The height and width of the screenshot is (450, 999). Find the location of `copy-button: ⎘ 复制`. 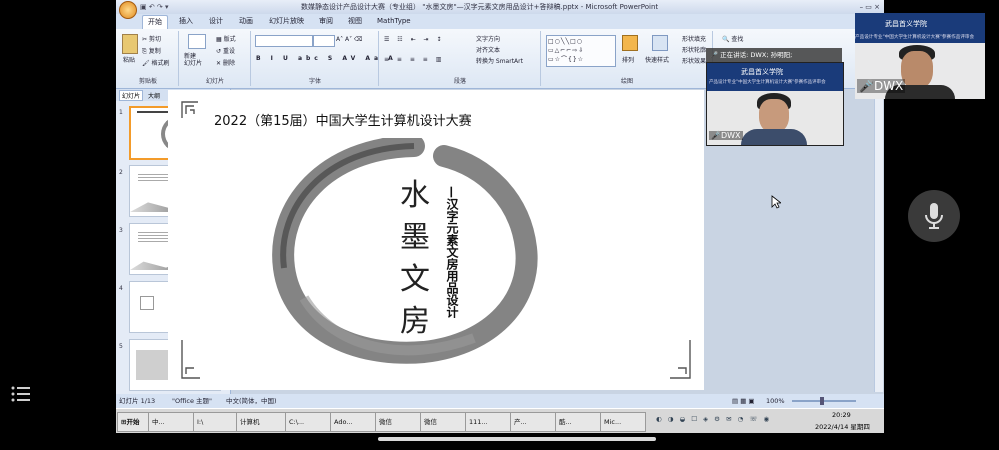

copy-button: ⎘ 复制 is located at coordinates (151, 51).